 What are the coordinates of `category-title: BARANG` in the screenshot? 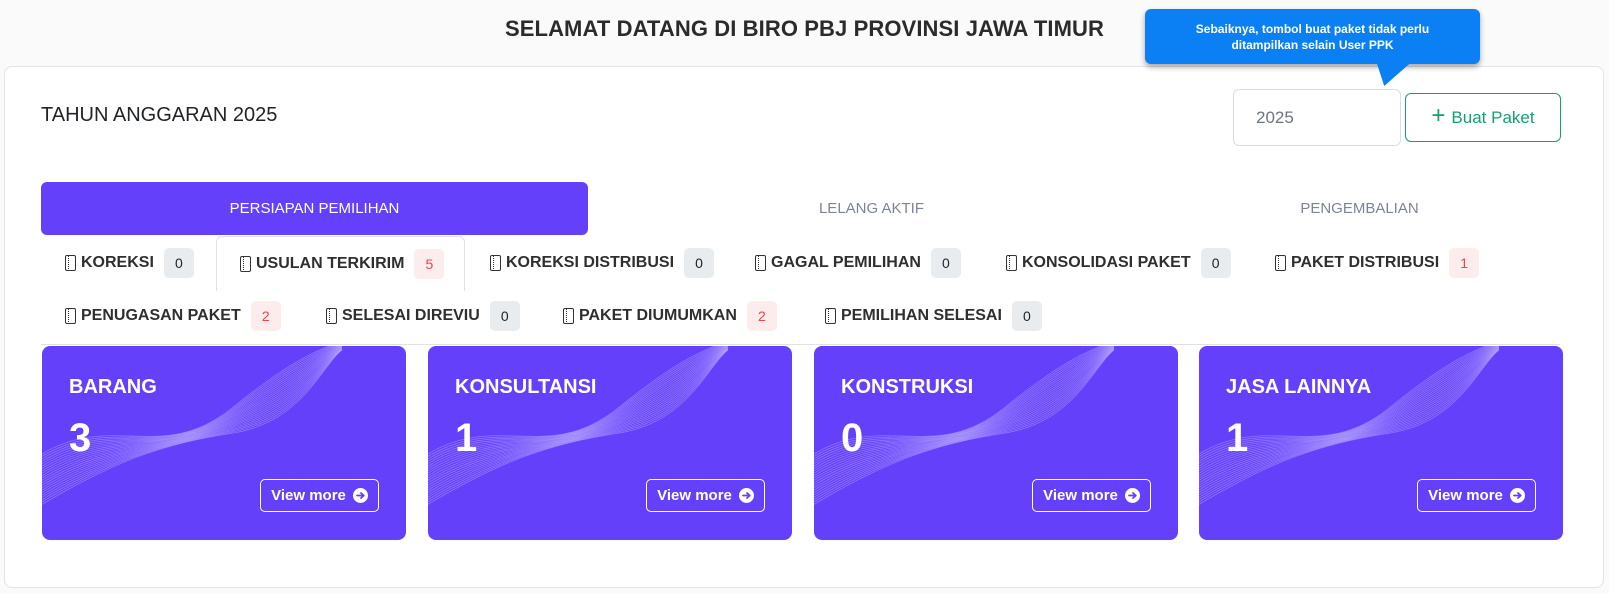 It's located at (113, 387).